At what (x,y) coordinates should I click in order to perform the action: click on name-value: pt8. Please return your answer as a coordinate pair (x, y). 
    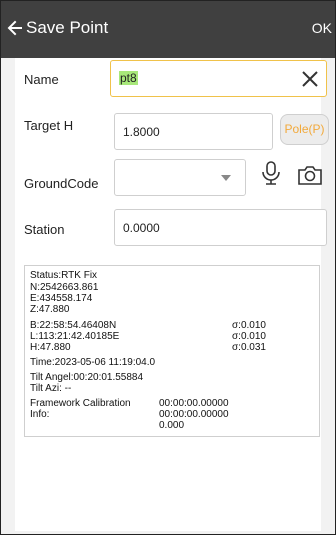
    Looking at the image, I should click on (128, 78).